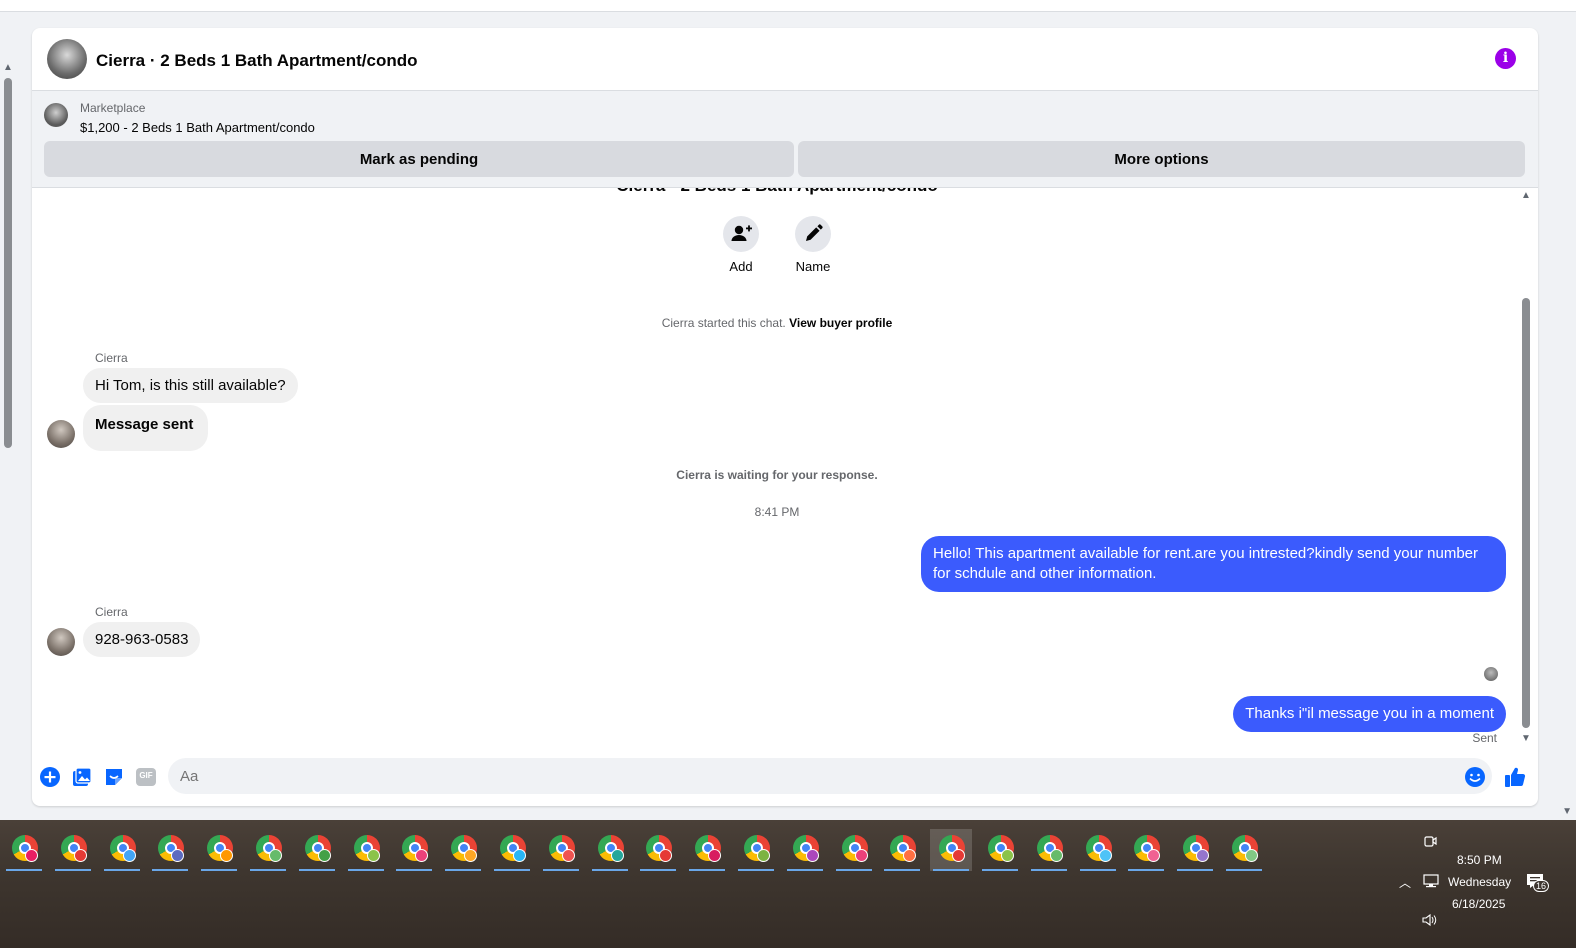 This screenshot has height=948, width=1576. I want to click on mark-as-pending-button: Mark as pending, so click(419, 159).